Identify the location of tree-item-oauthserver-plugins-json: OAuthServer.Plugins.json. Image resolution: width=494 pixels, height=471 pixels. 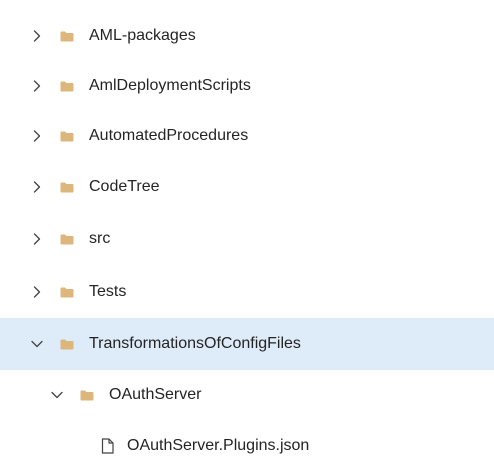
(247, 446).